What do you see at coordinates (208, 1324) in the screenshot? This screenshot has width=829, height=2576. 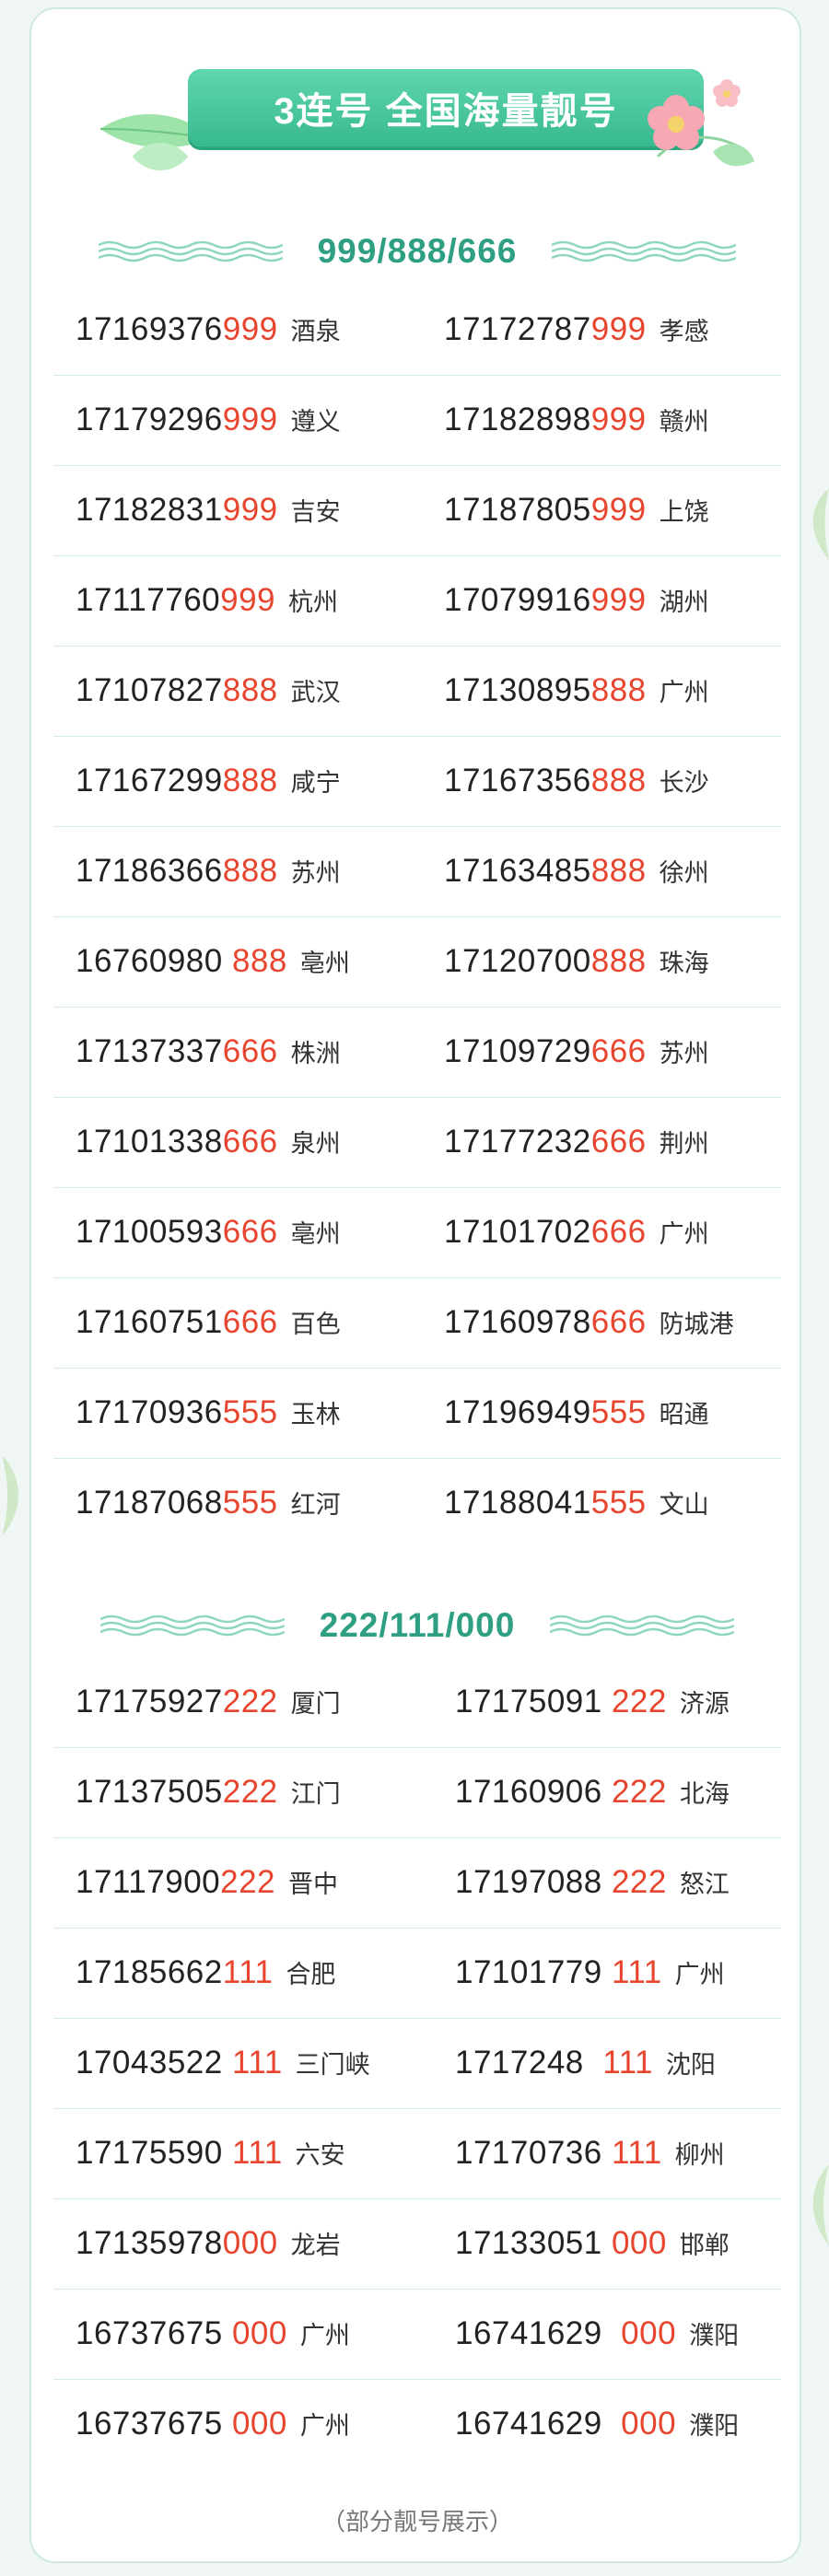 I see `phone-number-entry: 17160751666 百色` at bounding box center [208, 1324].